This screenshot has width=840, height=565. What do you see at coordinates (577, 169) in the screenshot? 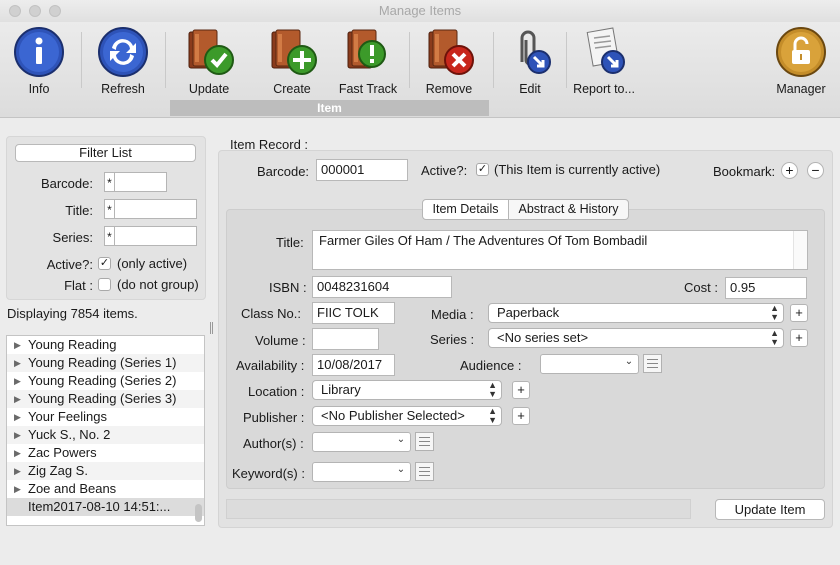
I see `active-text: (This Item is currently active)` at bounding box center [577, 169].